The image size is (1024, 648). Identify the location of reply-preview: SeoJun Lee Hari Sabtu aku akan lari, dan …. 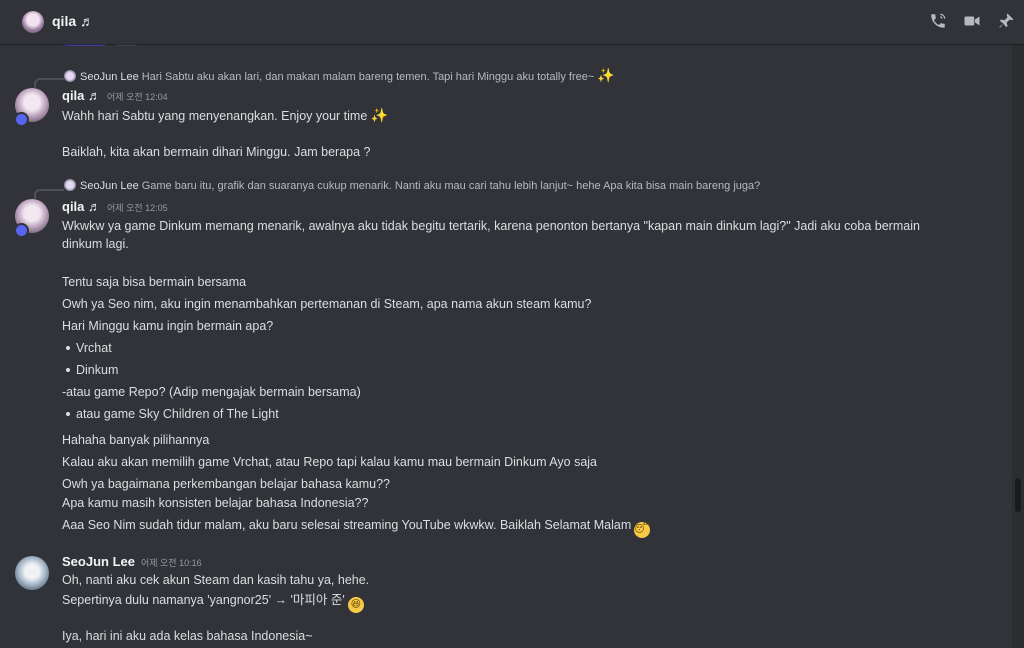
(339, 75).